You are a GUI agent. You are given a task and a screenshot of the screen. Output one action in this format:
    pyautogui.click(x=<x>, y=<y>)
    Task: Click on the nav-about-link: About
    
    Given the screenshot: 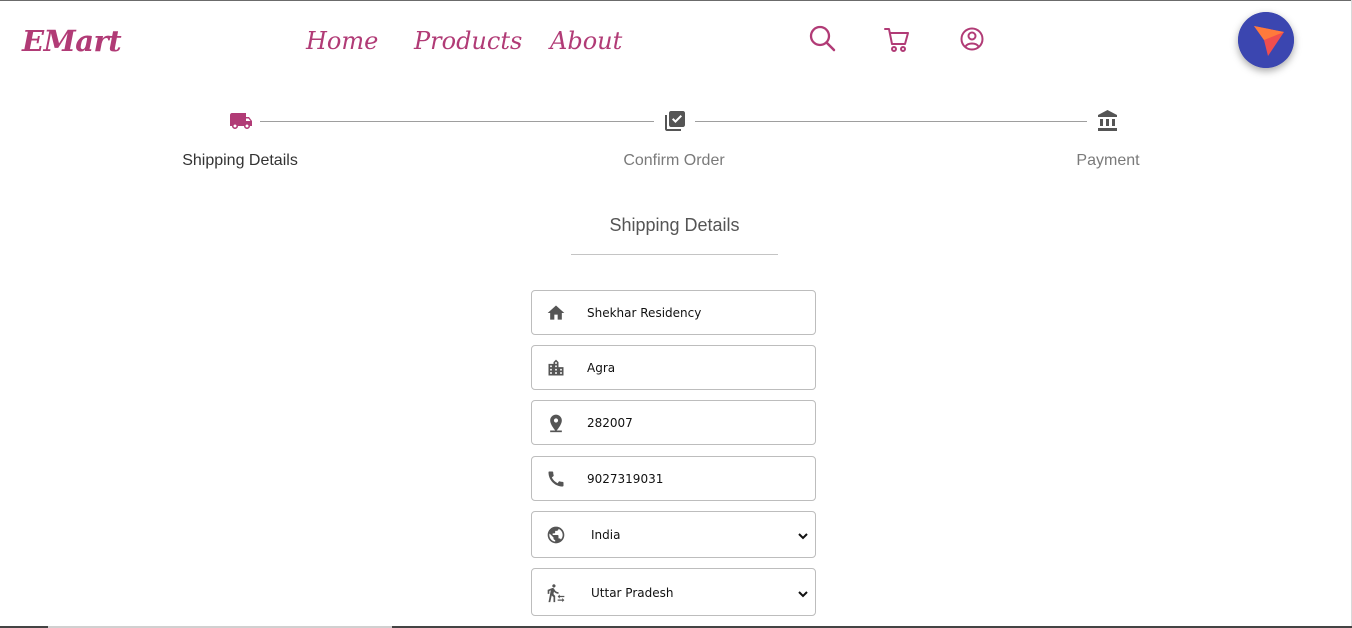 What is the action you would take?
    pyautogui.click(x=586, y=41)
    